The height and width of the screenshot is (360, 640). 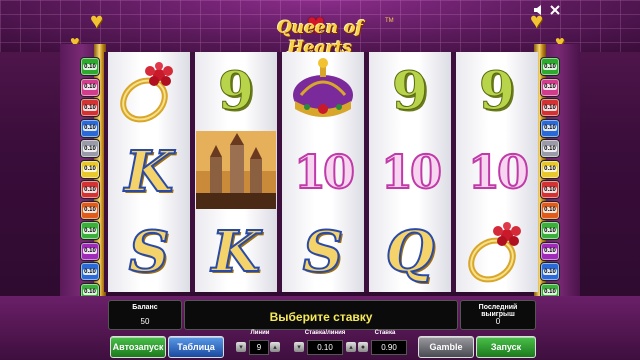 I want to click on reel: KS, so click(x=149, y=172).